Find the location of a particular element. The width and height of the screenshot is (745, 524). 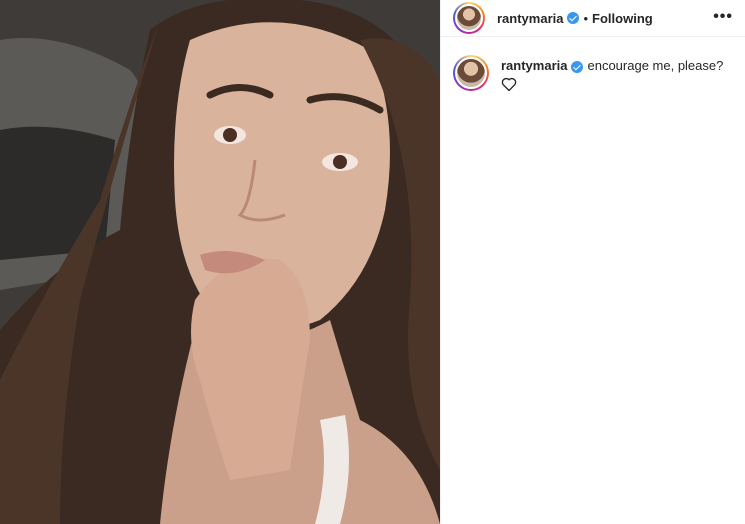

avatar is located at coordinates (469, 18).